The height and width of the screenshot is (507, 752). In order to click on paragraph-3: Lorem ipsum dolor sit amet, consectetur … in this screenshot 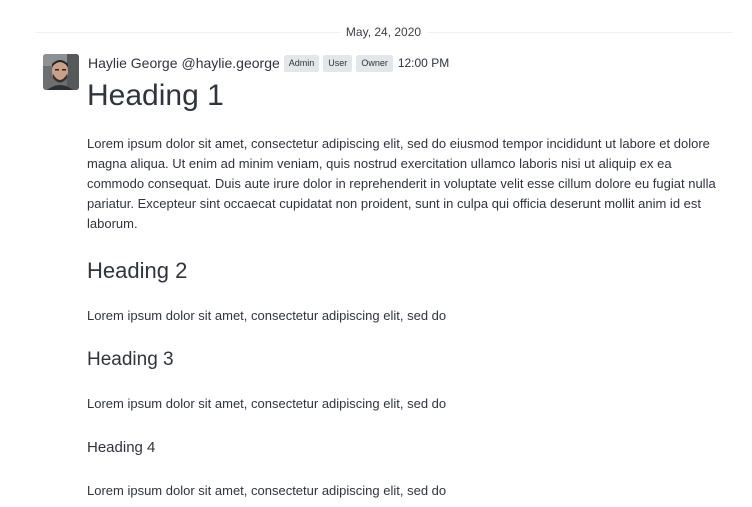, I will do `click(267, 403)`.